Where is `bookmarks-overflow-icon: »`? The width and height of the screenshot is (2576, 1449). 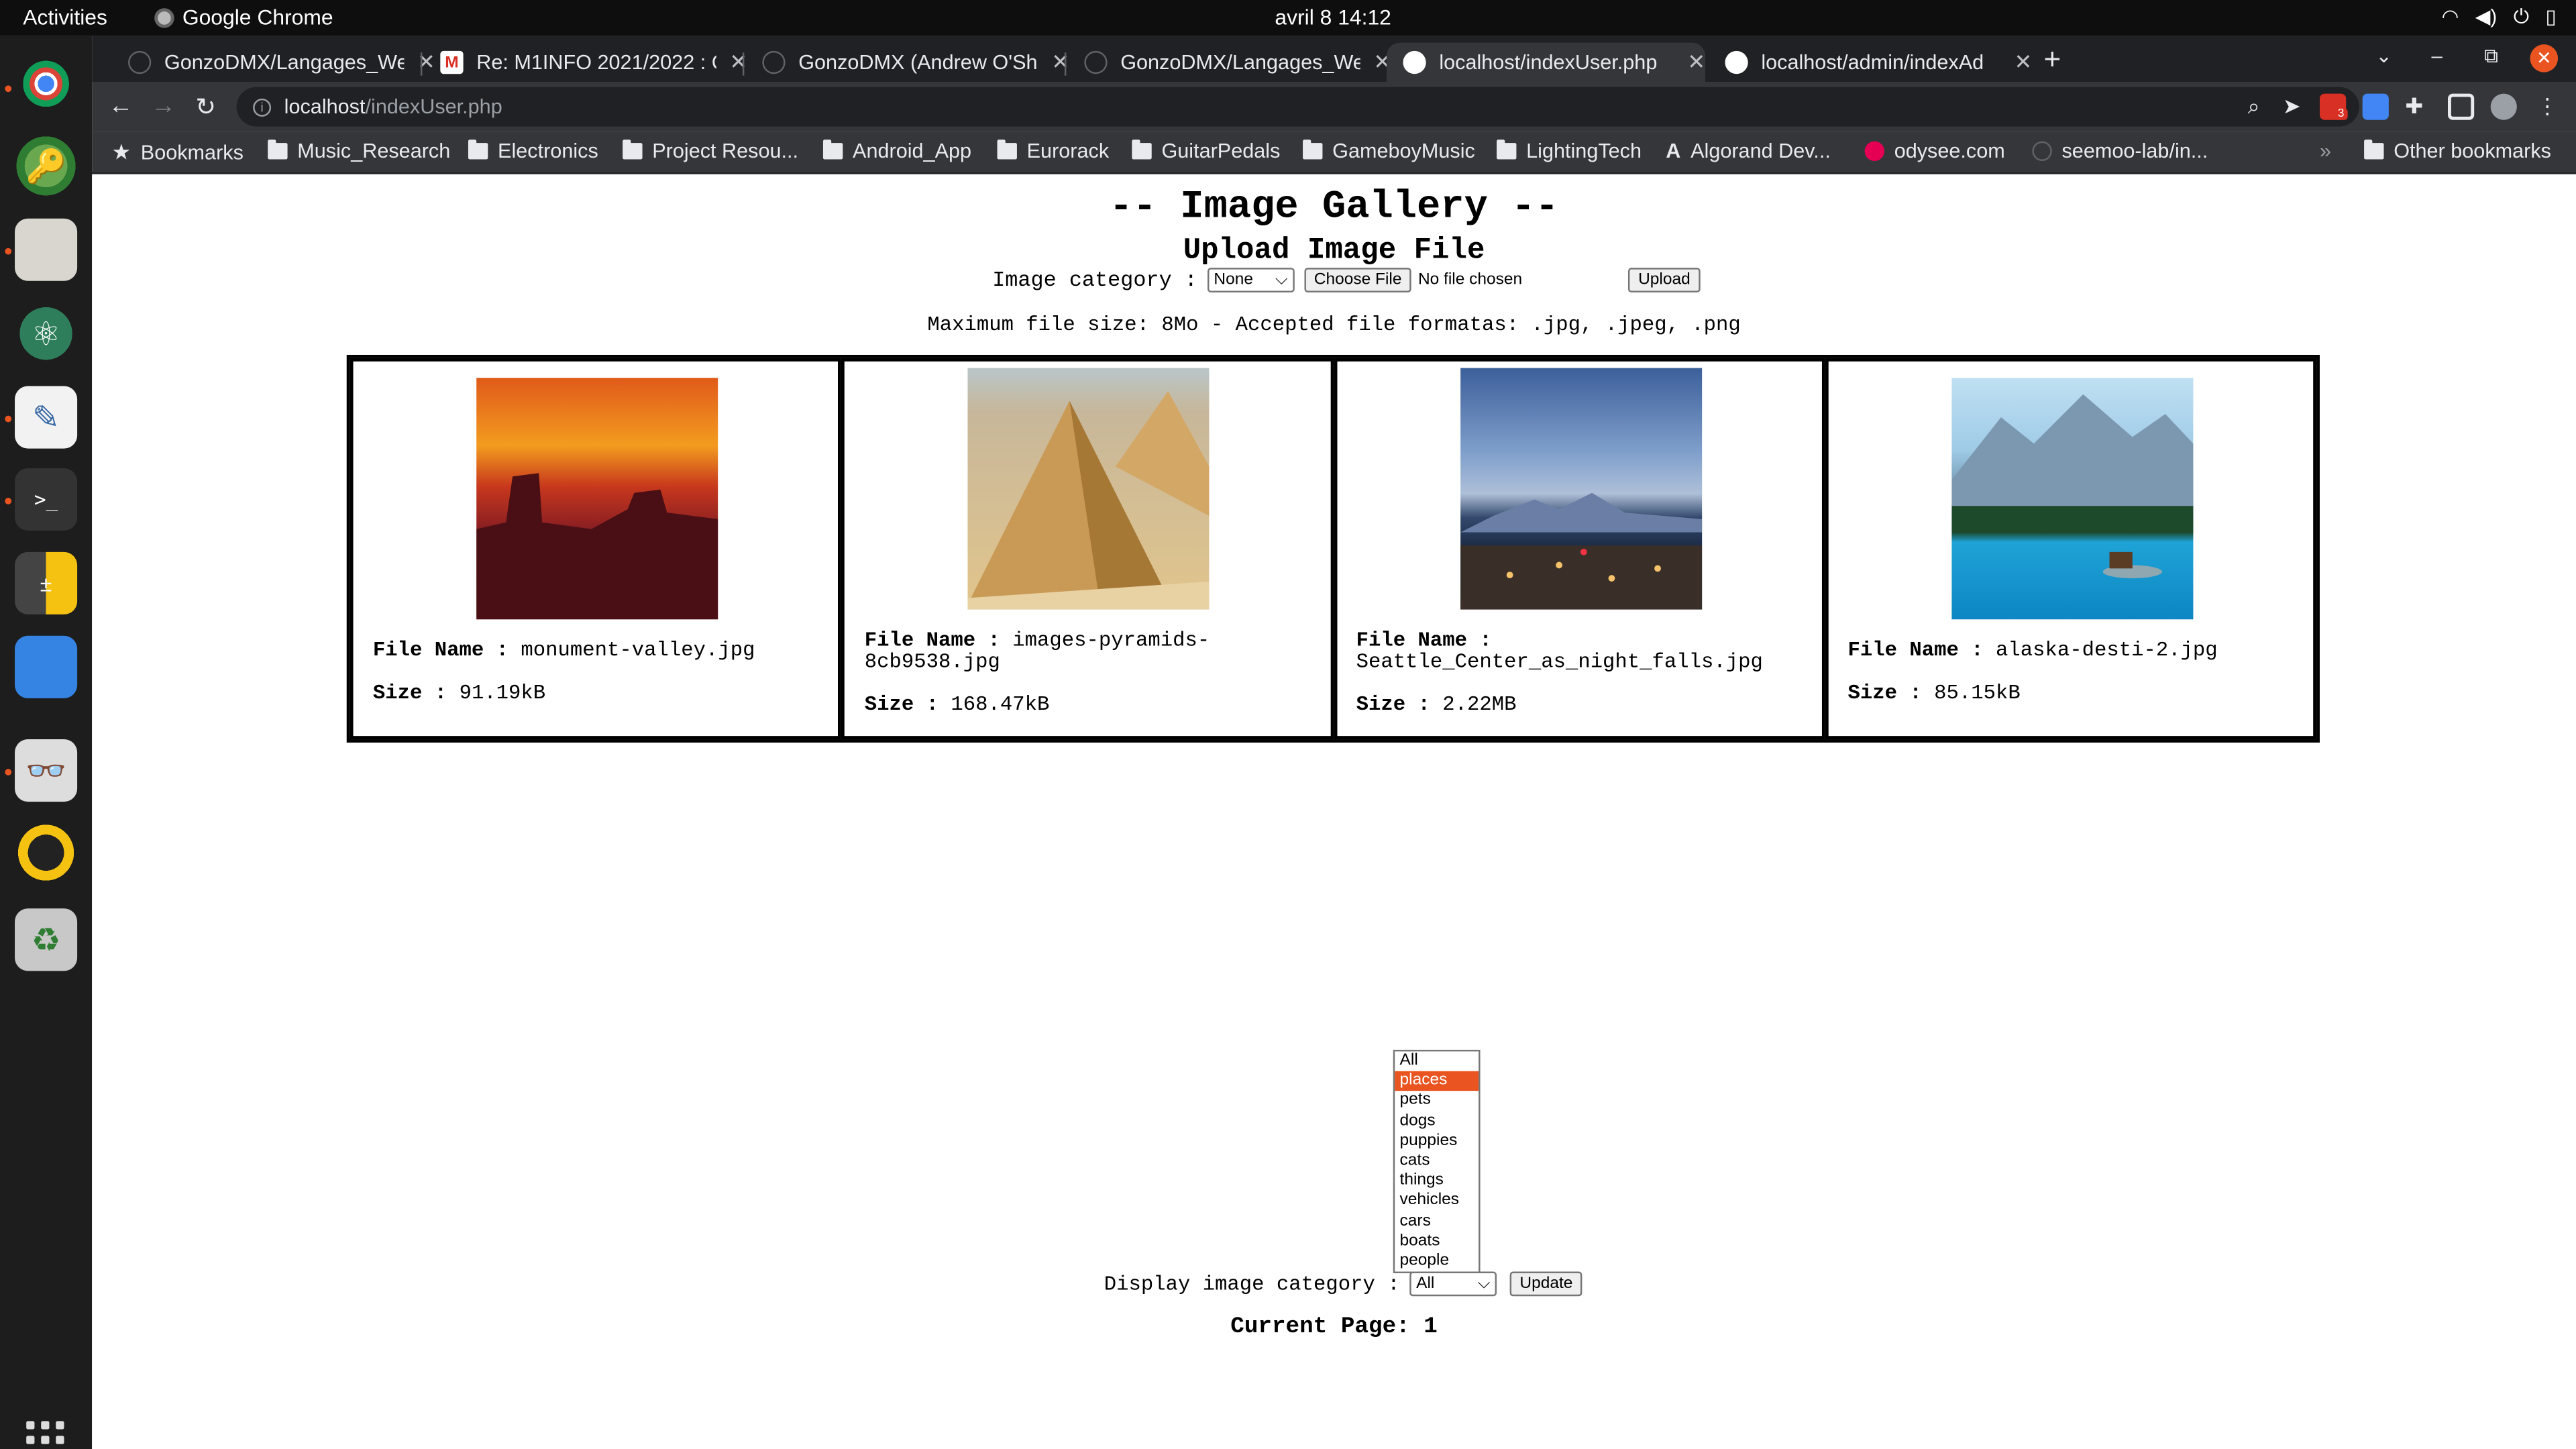 bookmarks-overflow-icon: » is located at coordinates (2325, 151).